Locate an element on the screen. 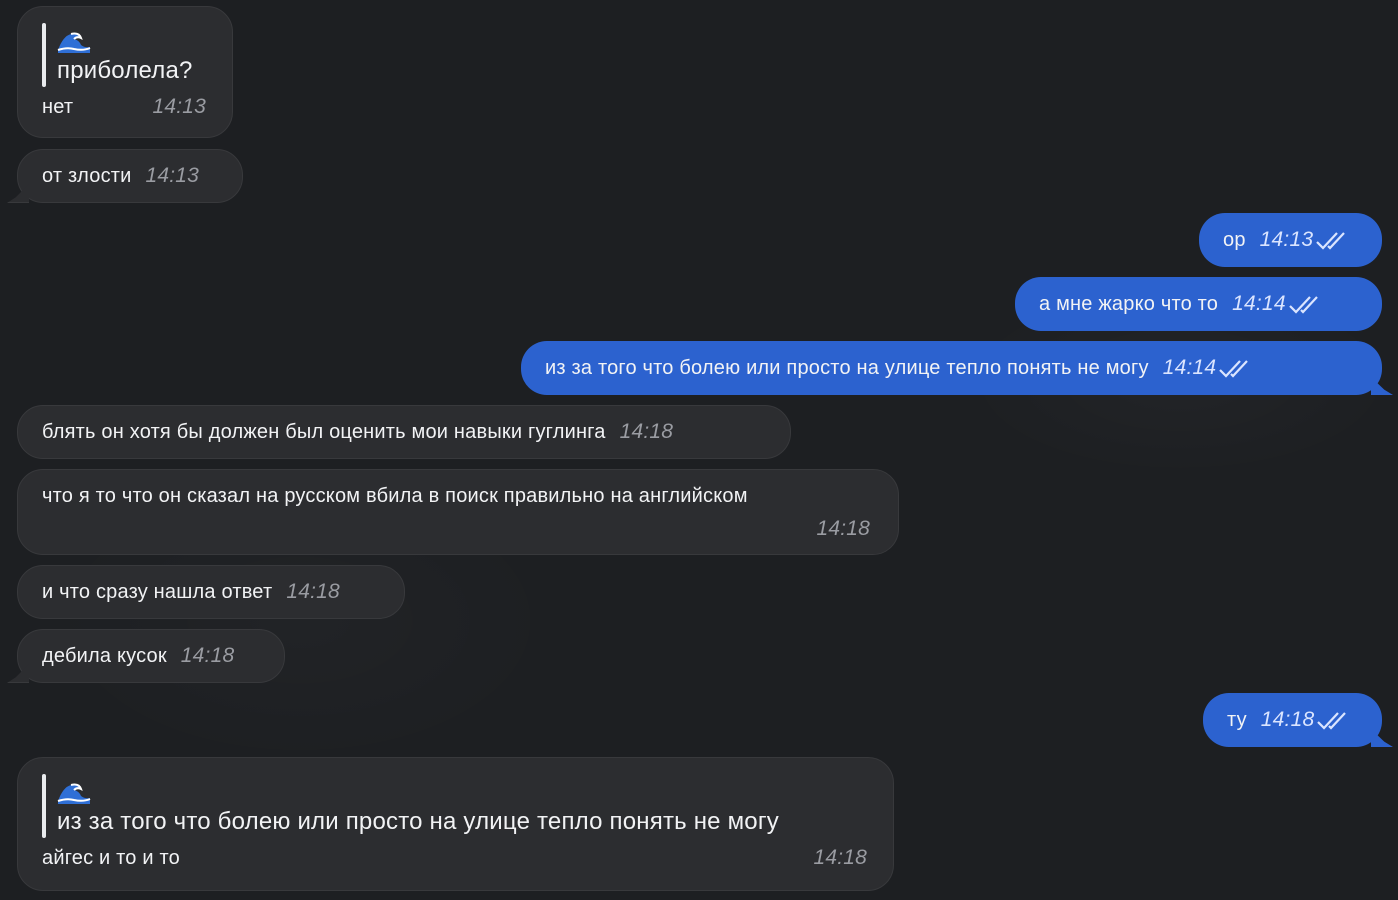  message-bubble-outgoing: ор 14:13 is located at coordinates (1290, 240).